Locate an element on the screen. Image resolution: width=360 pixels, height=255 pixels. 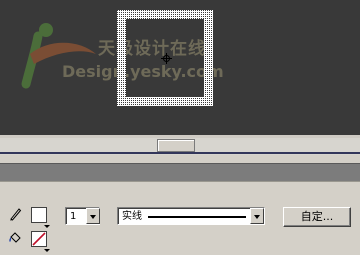
scrollbar-thumb is located at coordinates (176, 145).